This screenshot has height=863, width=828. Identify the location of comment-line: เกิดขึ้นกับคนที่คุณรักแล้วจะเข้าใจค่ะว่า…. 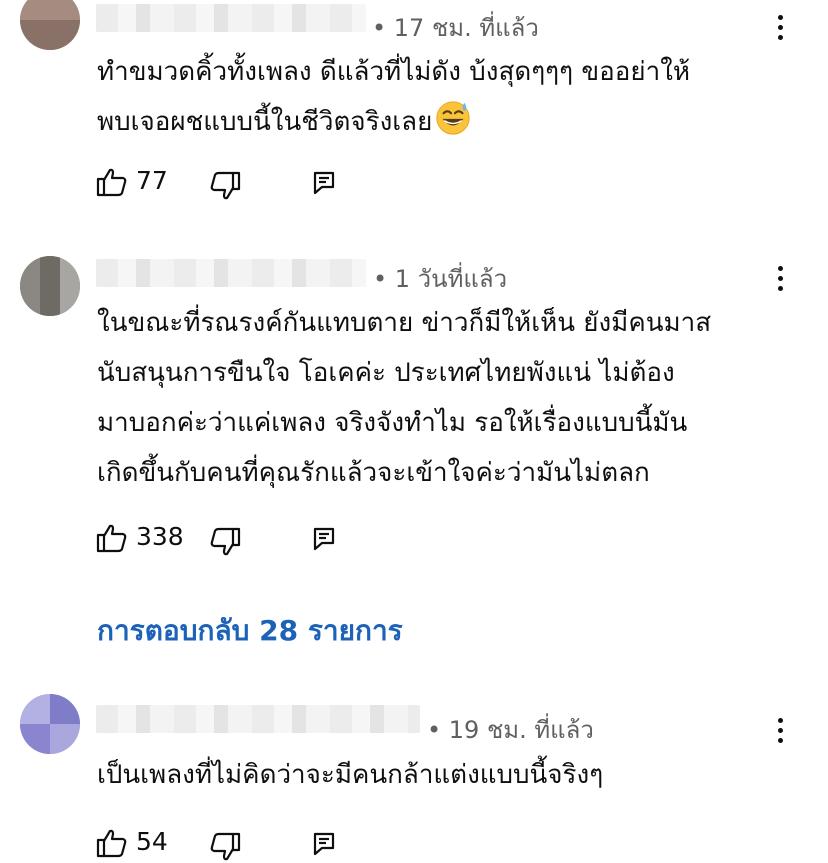
(373, 473).